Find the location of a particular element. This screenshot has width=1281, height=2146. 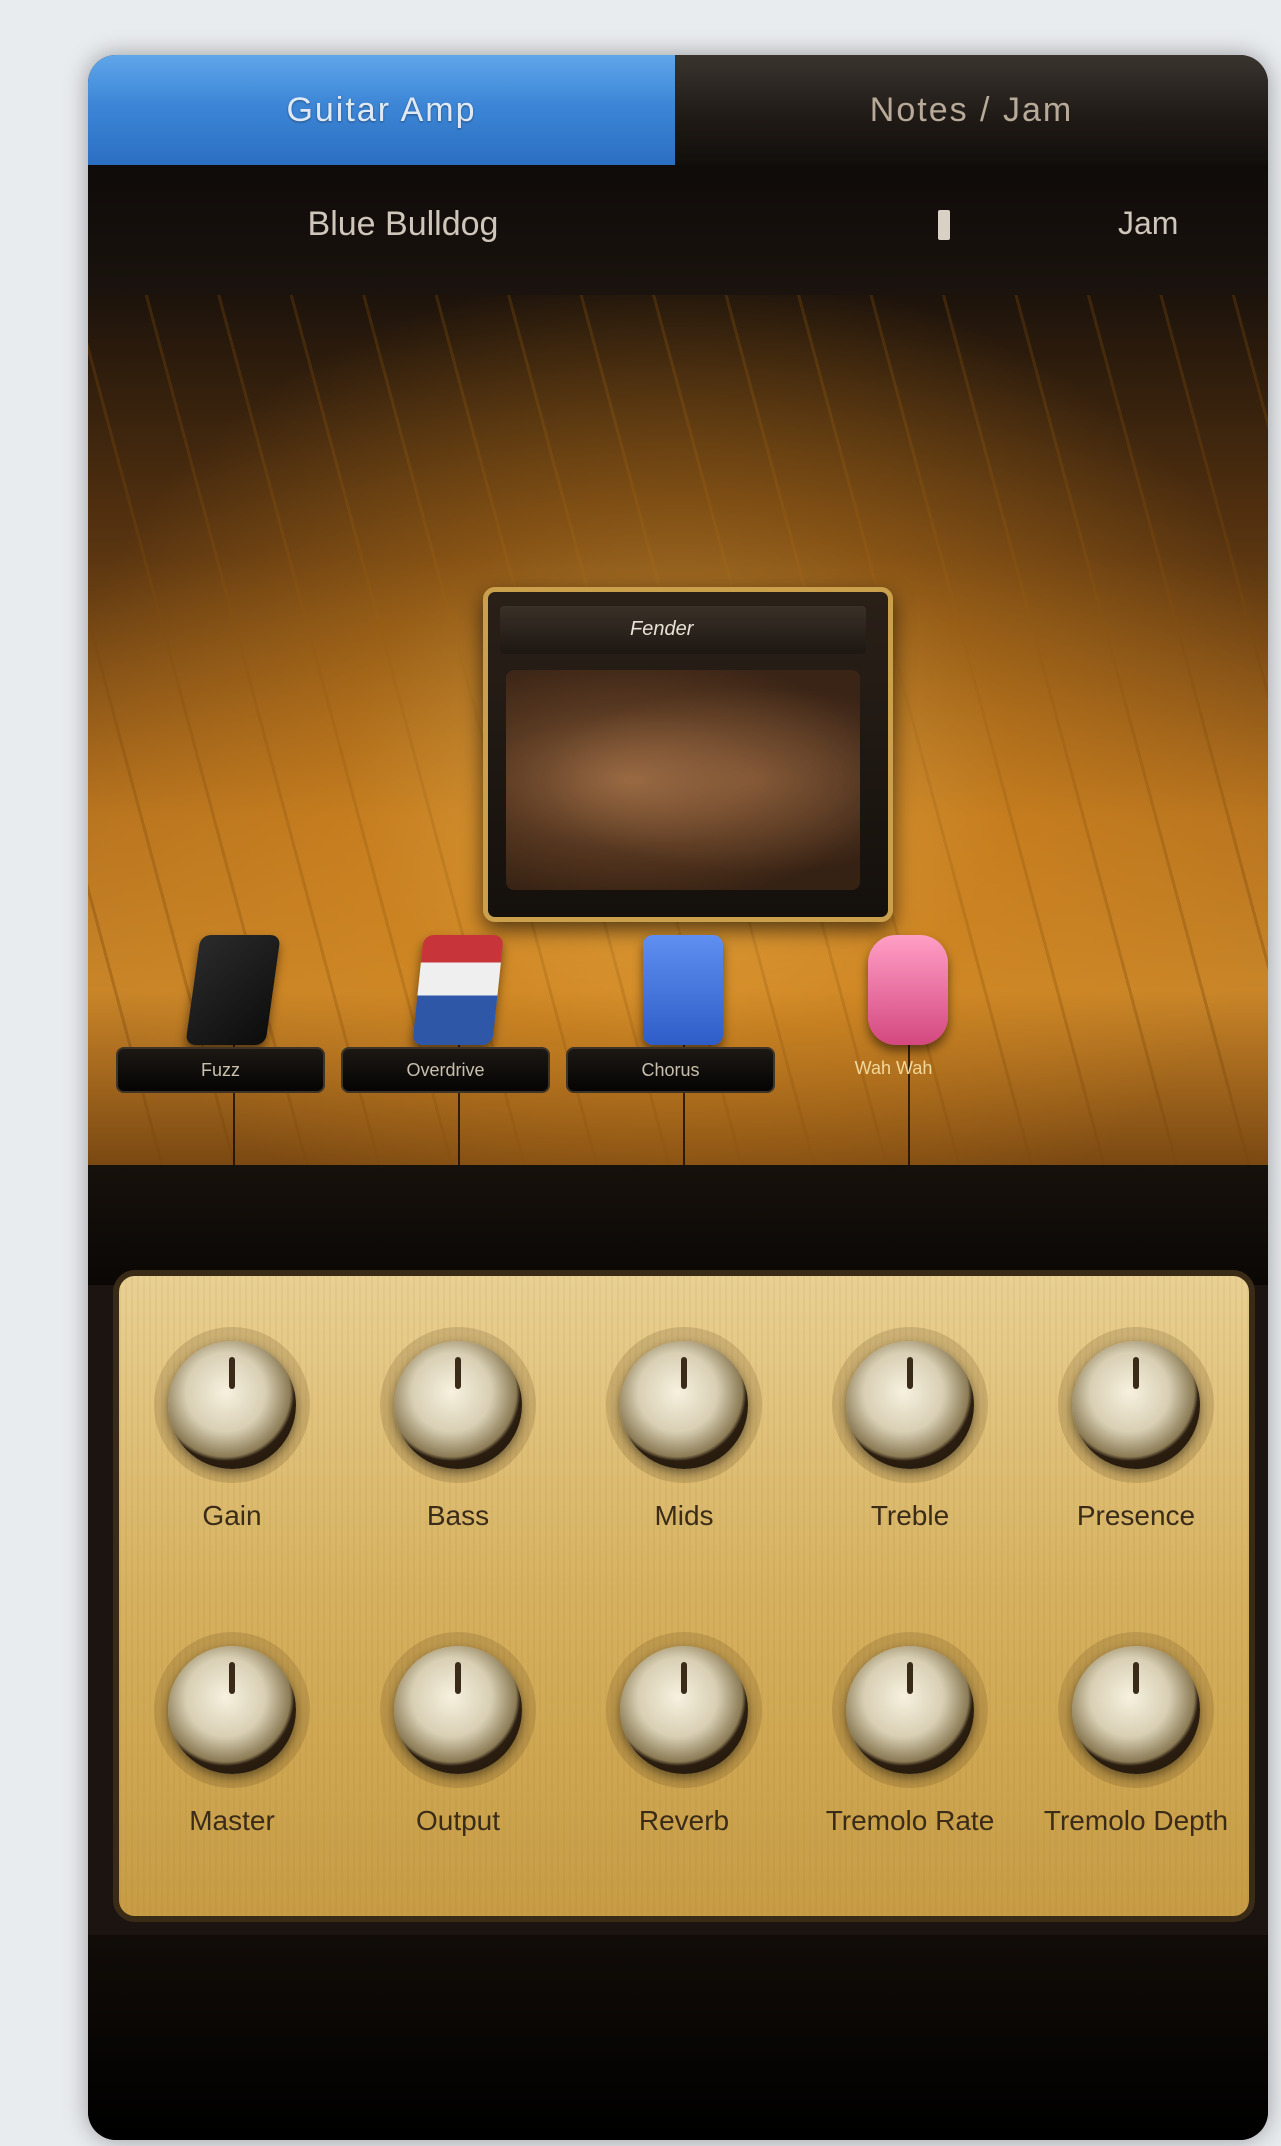

knob-label: Reverb is located at coordinates (684, 1820).